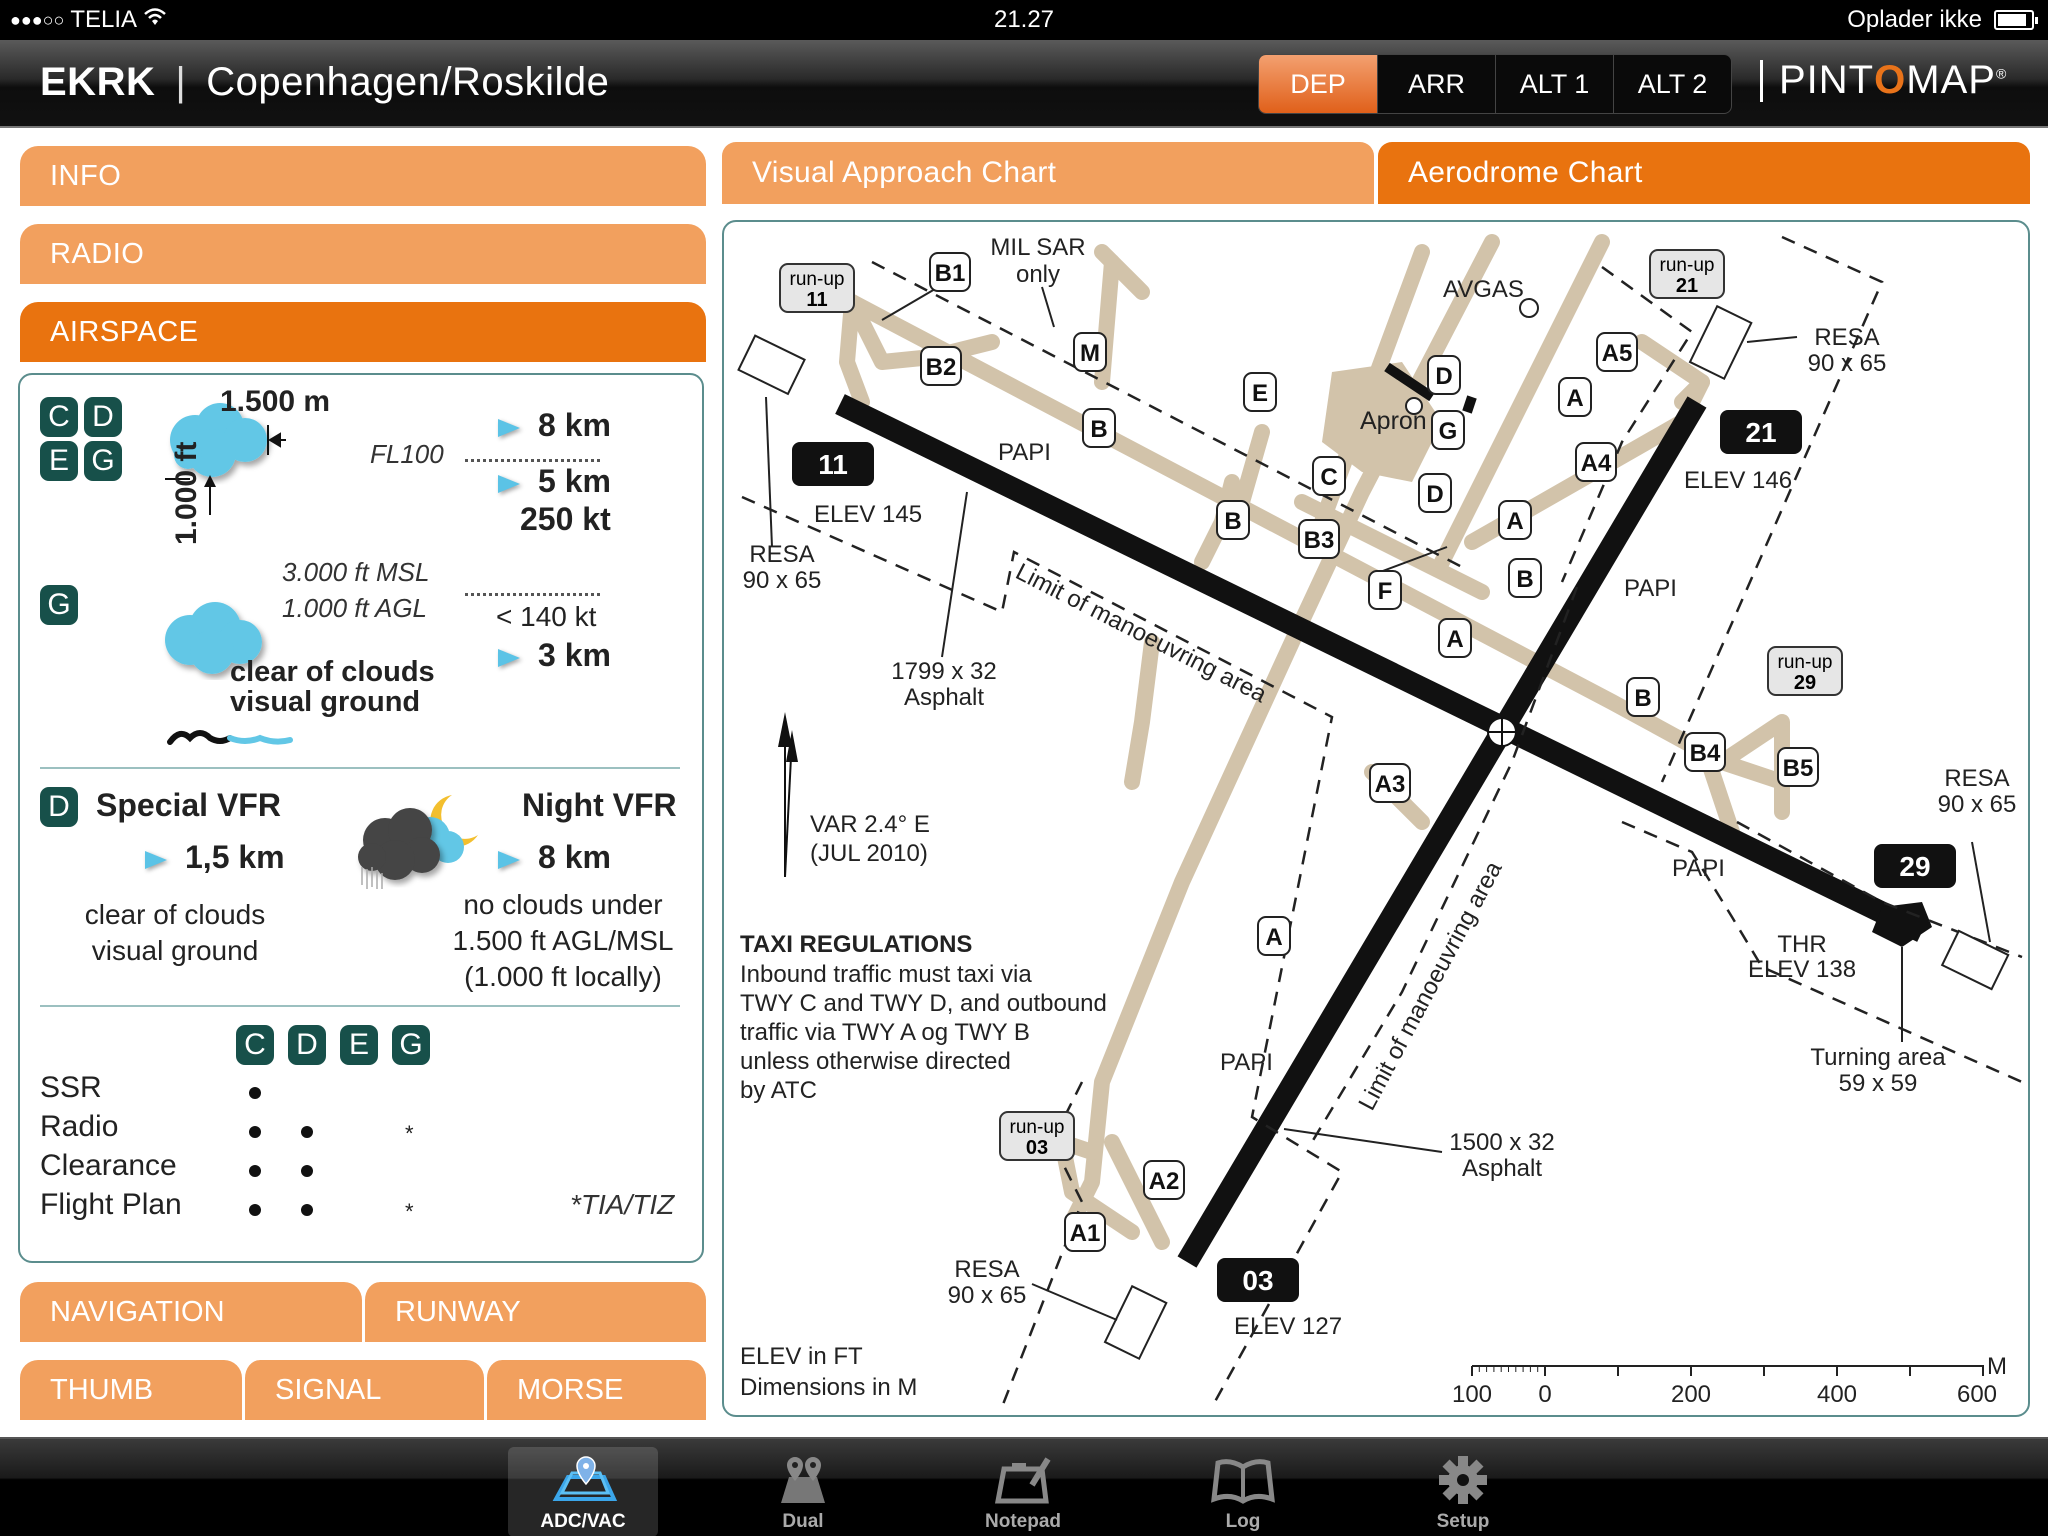 Image resolution: width=2048 pixels, height=1537 pixels. I want to click on mag-var-label: VAR 2.4° E, so click(870, 824).